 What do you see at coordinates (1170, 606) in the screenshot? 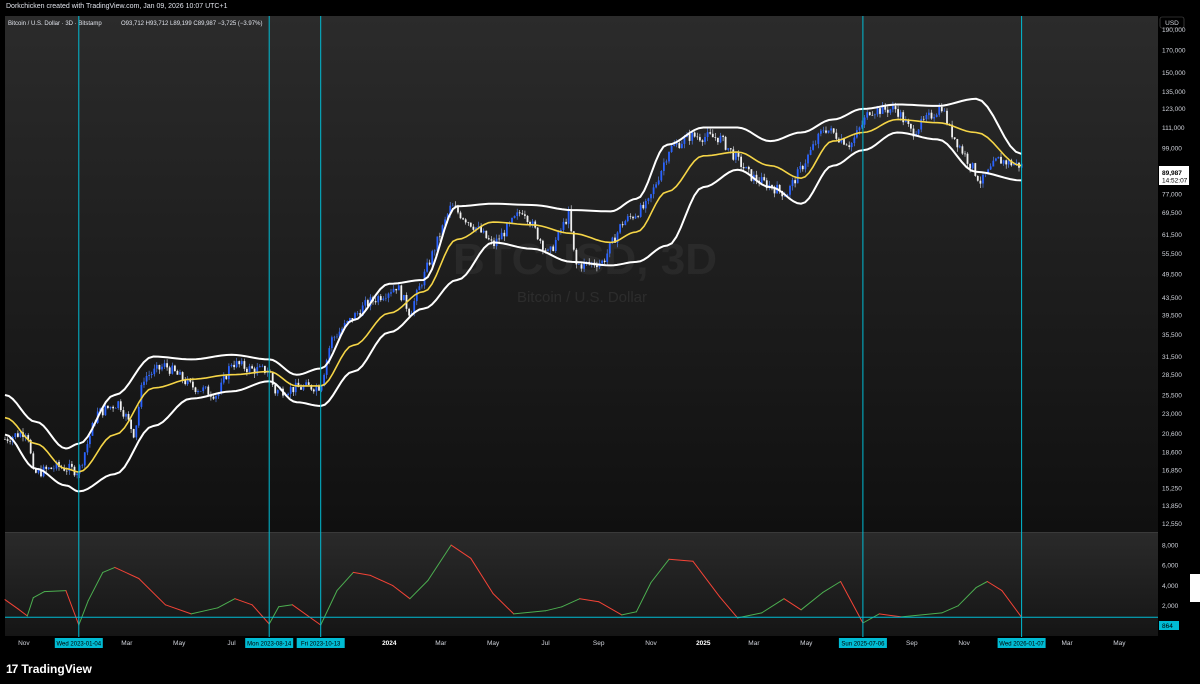
I see `osc-tick-label: 2,000` at bounding box center [1170, 606].